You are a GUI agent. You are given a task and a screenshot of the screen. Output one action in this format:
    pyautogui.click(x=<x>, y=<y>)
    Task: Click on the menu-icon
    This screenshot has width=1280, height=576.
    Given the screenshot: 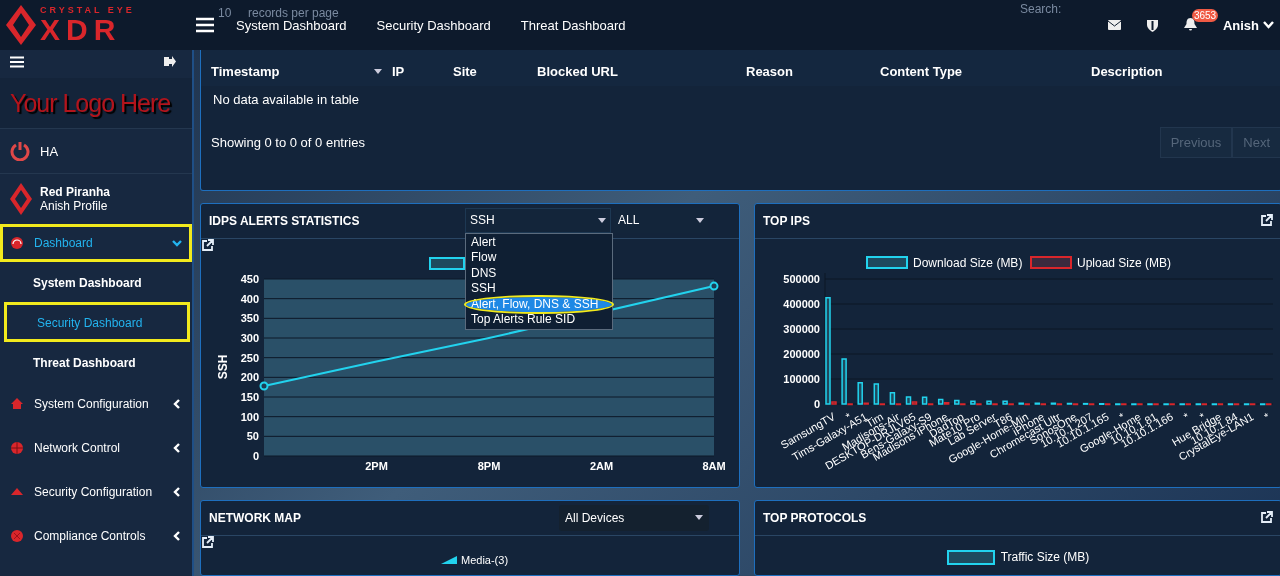 What is the action you would take?
    pyautogui.click(x=205, y=25)
    